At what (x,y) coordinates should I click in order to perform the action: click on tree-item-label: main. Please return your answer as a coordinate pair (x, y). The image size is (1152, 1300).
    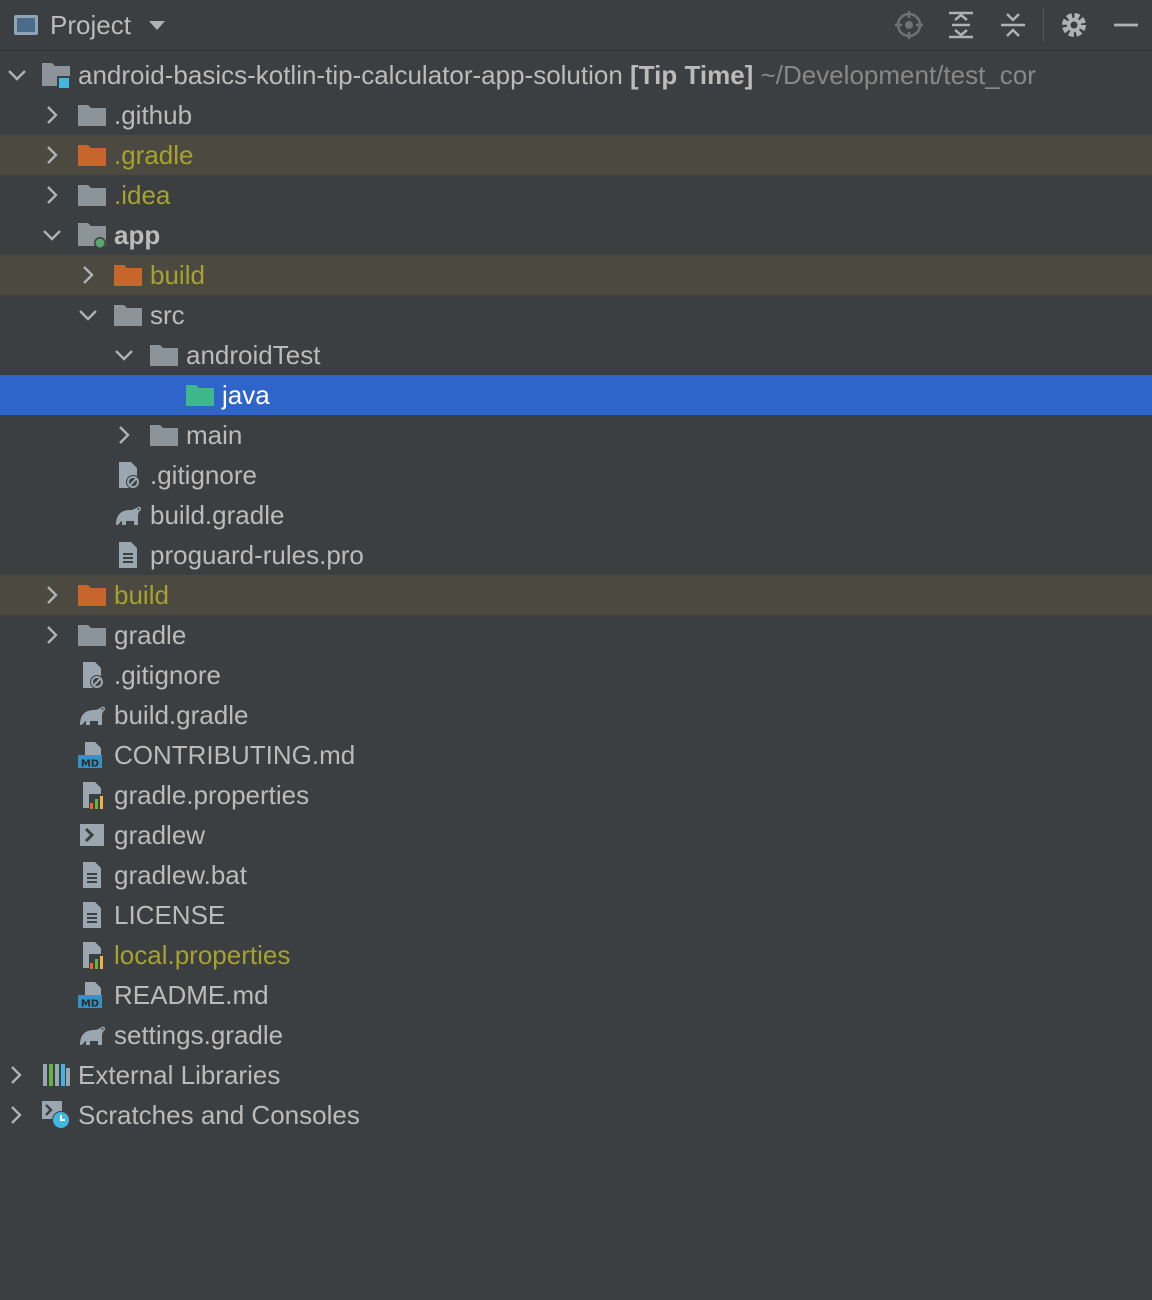
    Looking at the image, I should click on (214, 434).